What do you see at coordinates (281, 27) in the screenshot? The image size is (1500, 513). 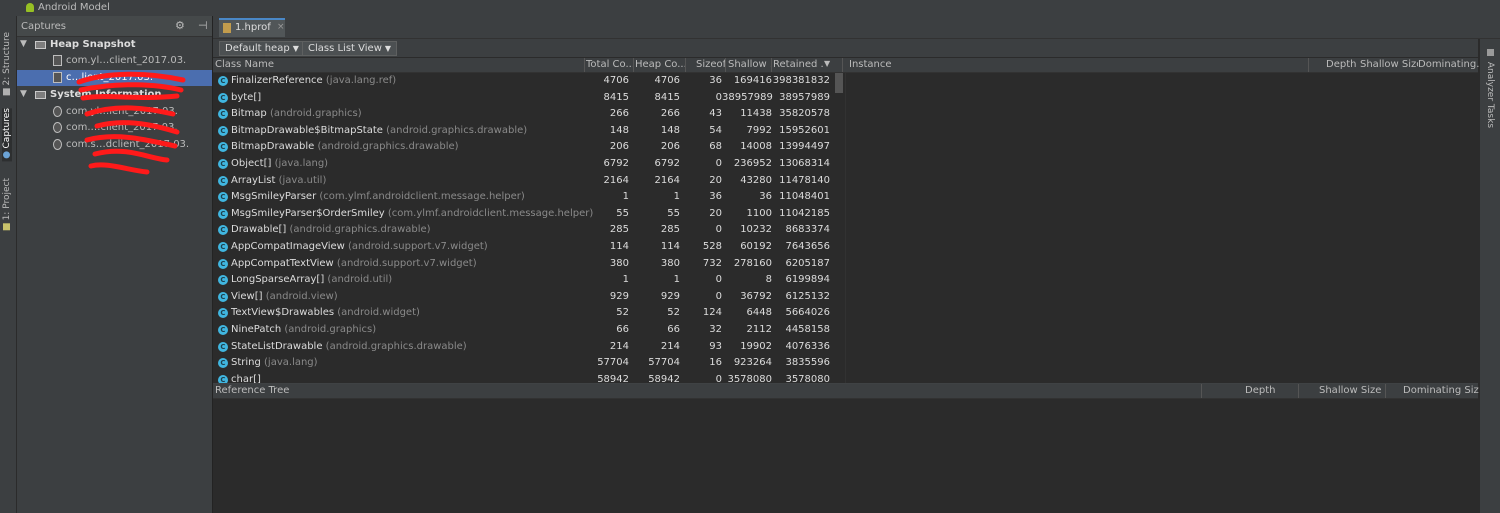 I see `close-icon: ×` at bounding box center [281, 27].